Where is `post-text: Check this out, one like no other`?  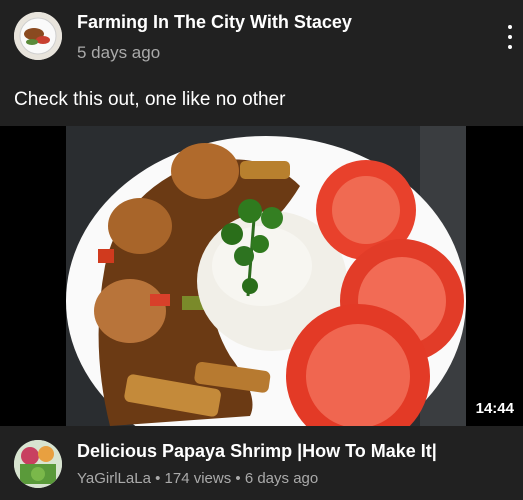 post-text: Check this out, one like no other is located at coordinates (150, 99).